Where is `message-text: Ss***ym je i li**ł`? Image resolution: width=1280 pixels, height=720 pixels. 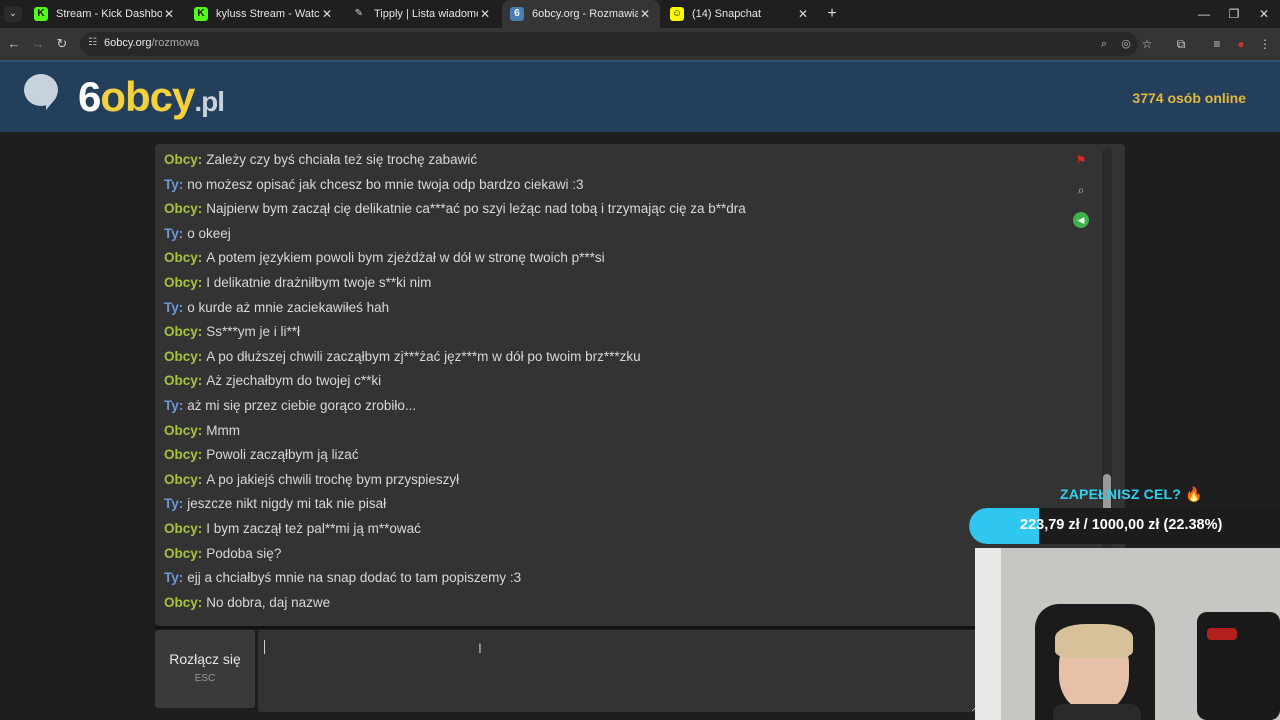
message-text: Ss***ym je i li**ł is located at coordinates (253, 332).